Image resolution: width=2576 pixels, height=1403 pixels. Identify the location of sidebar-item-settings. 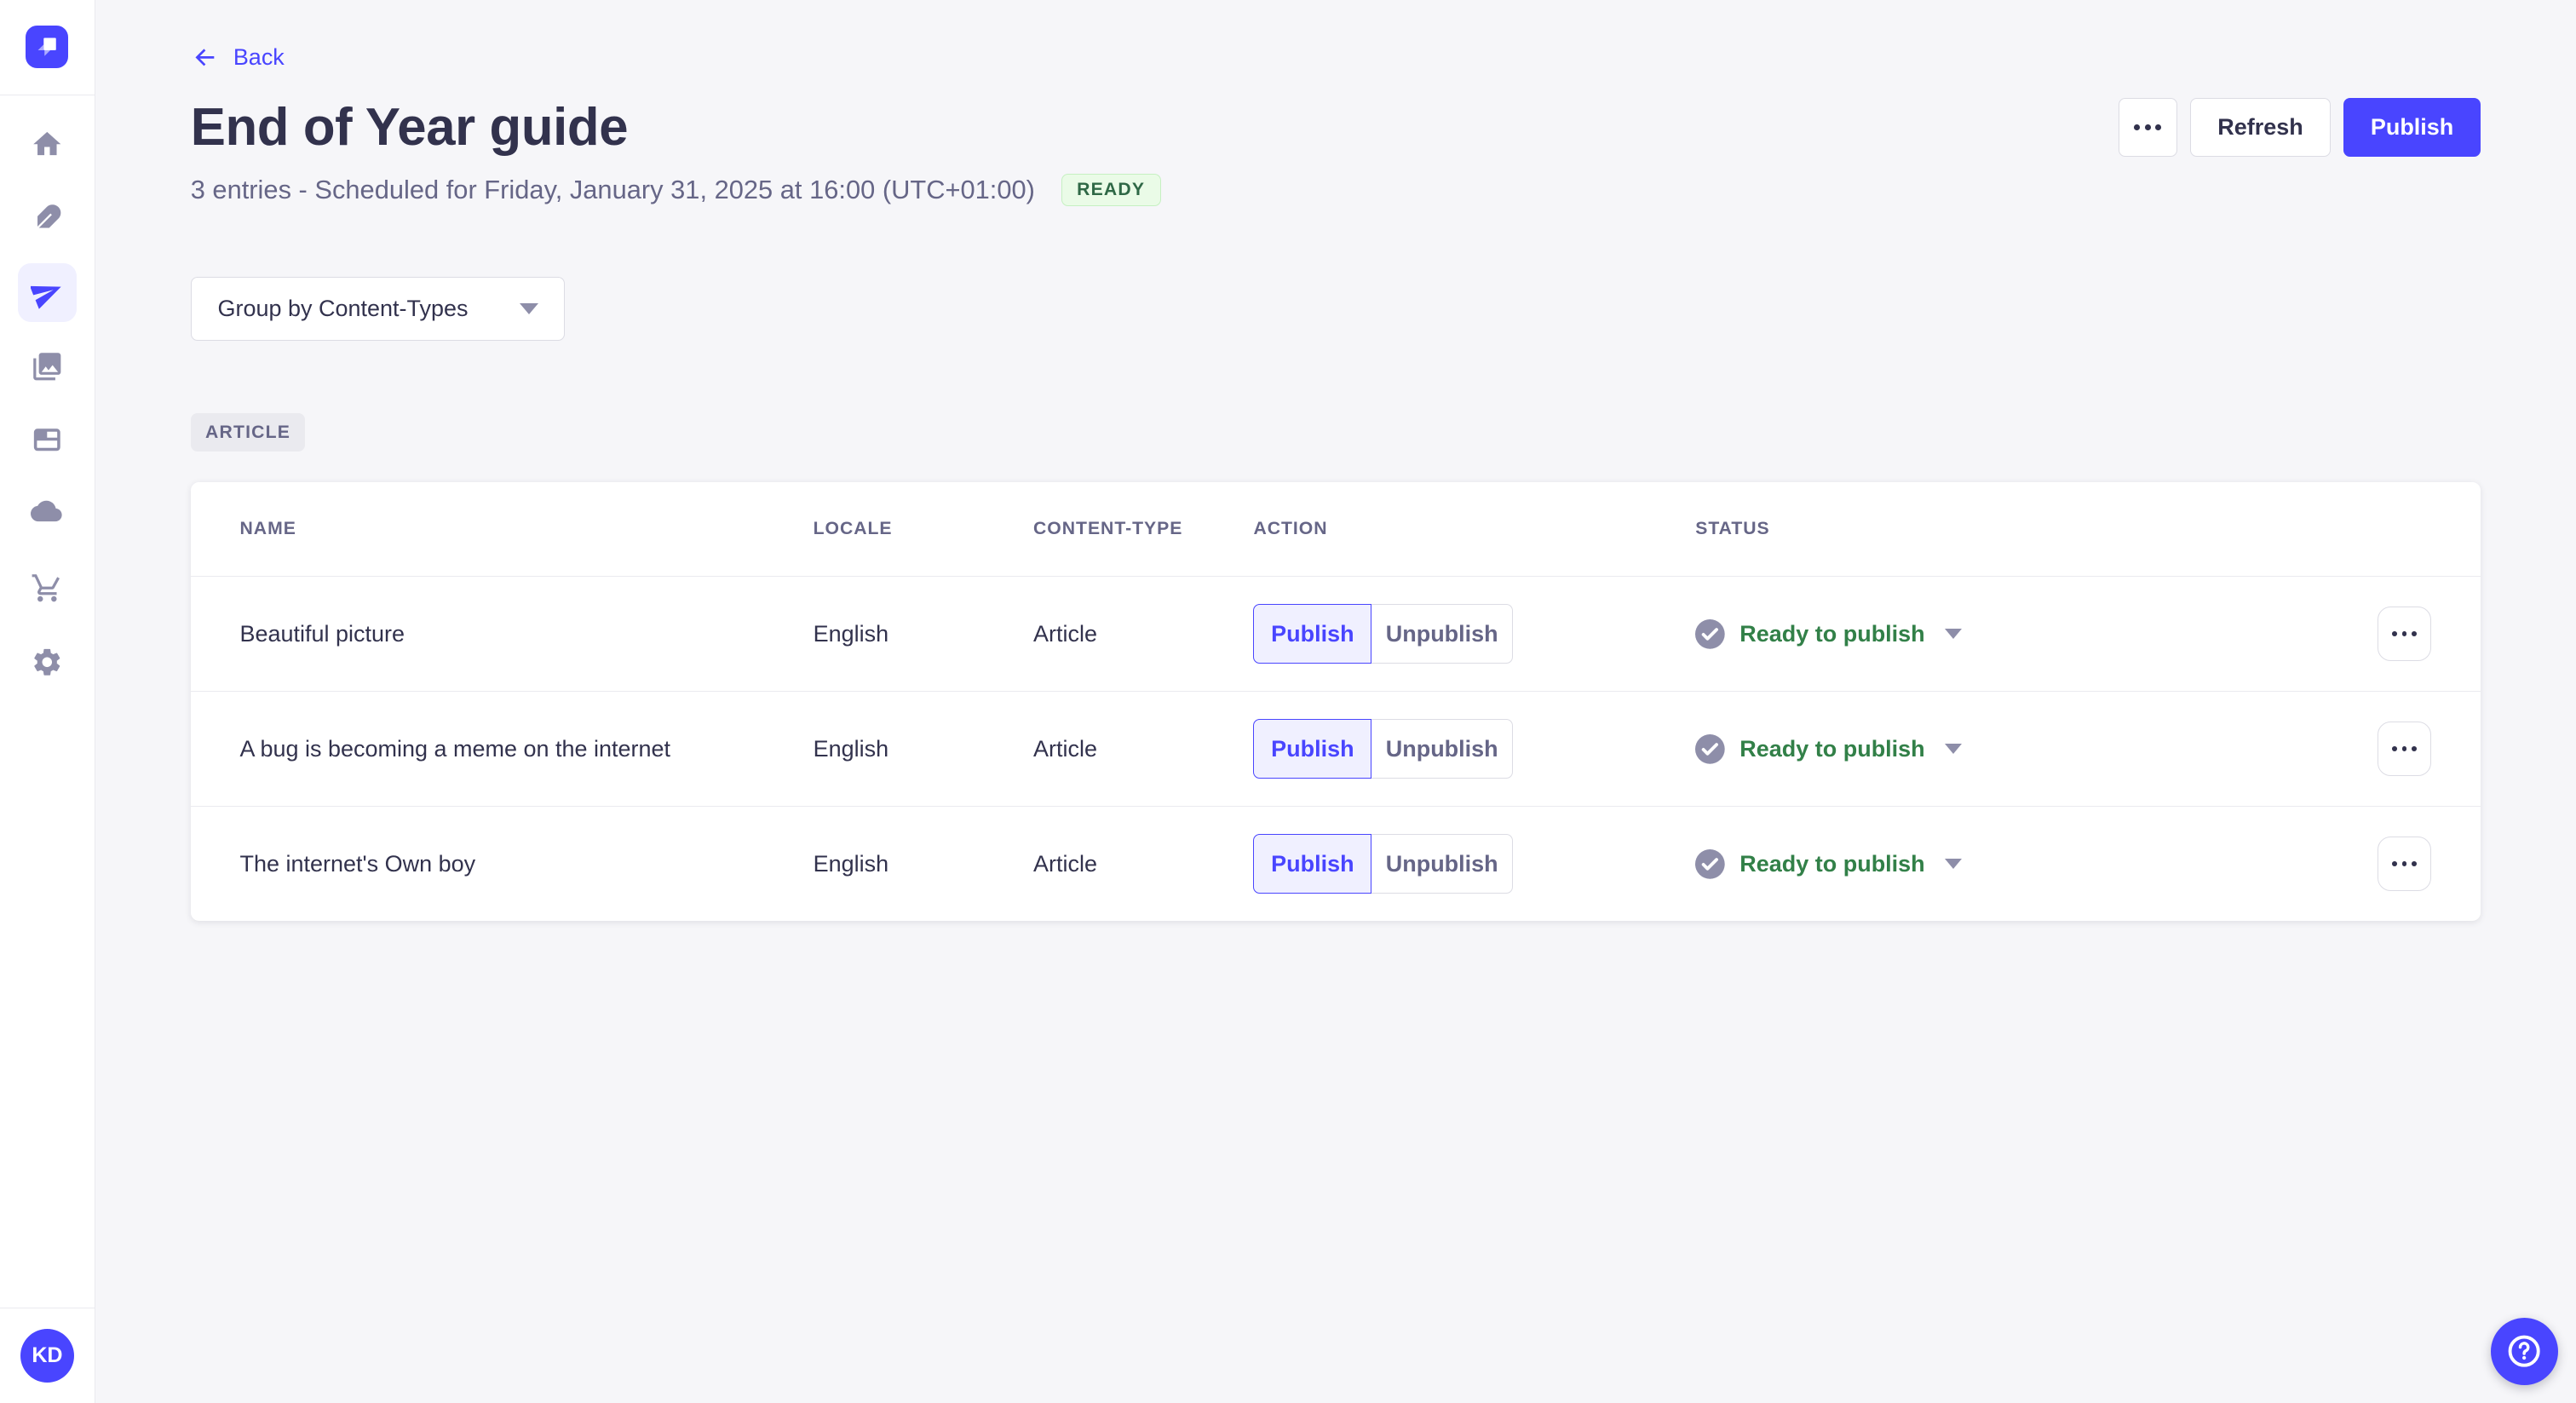
(48, 661).